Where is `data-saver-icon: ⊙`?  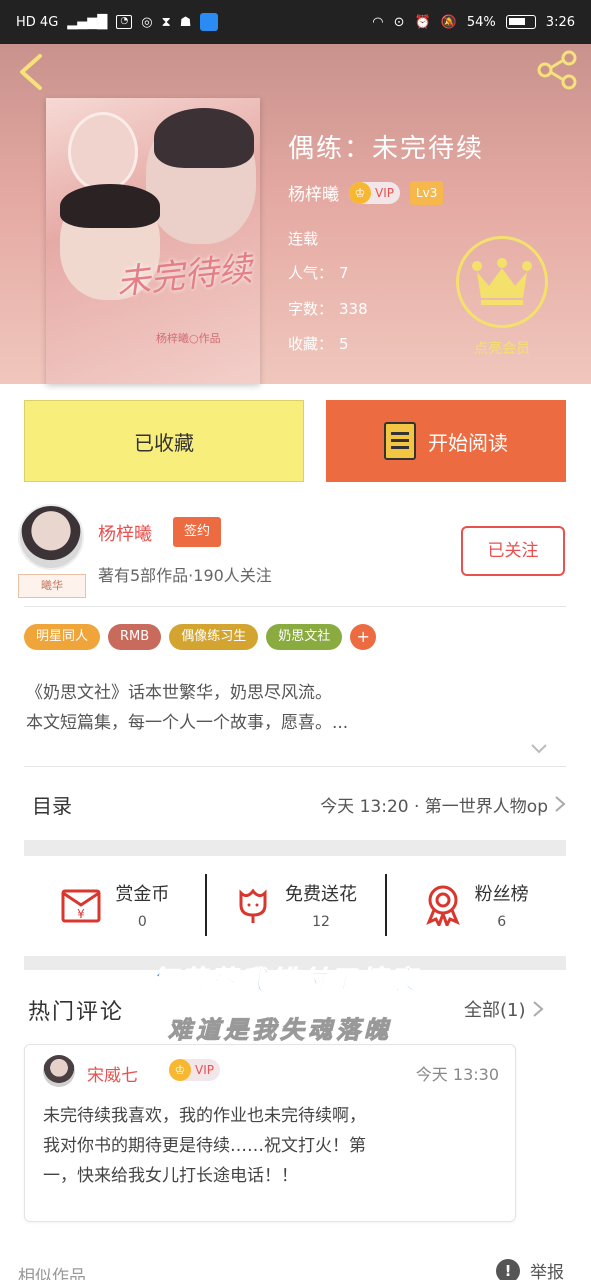 data-saver-icon: ⊙ is located at coordinates (399, 22).